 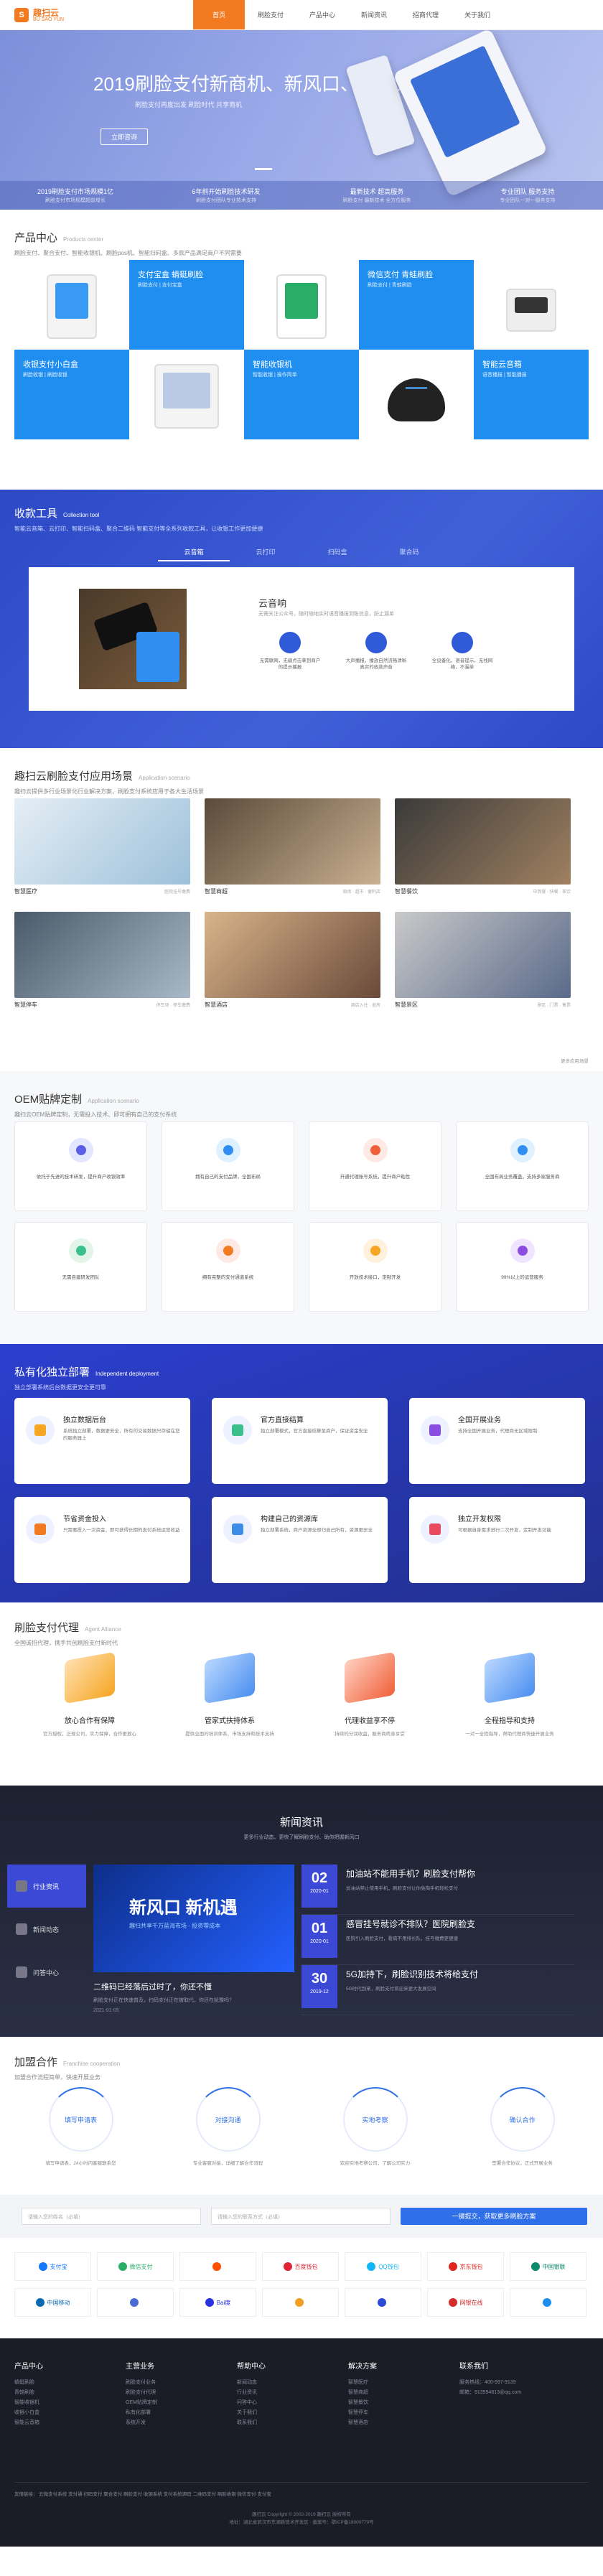 I want to click on footer-link: 智慧酒店, so click(x=404, y=2423).